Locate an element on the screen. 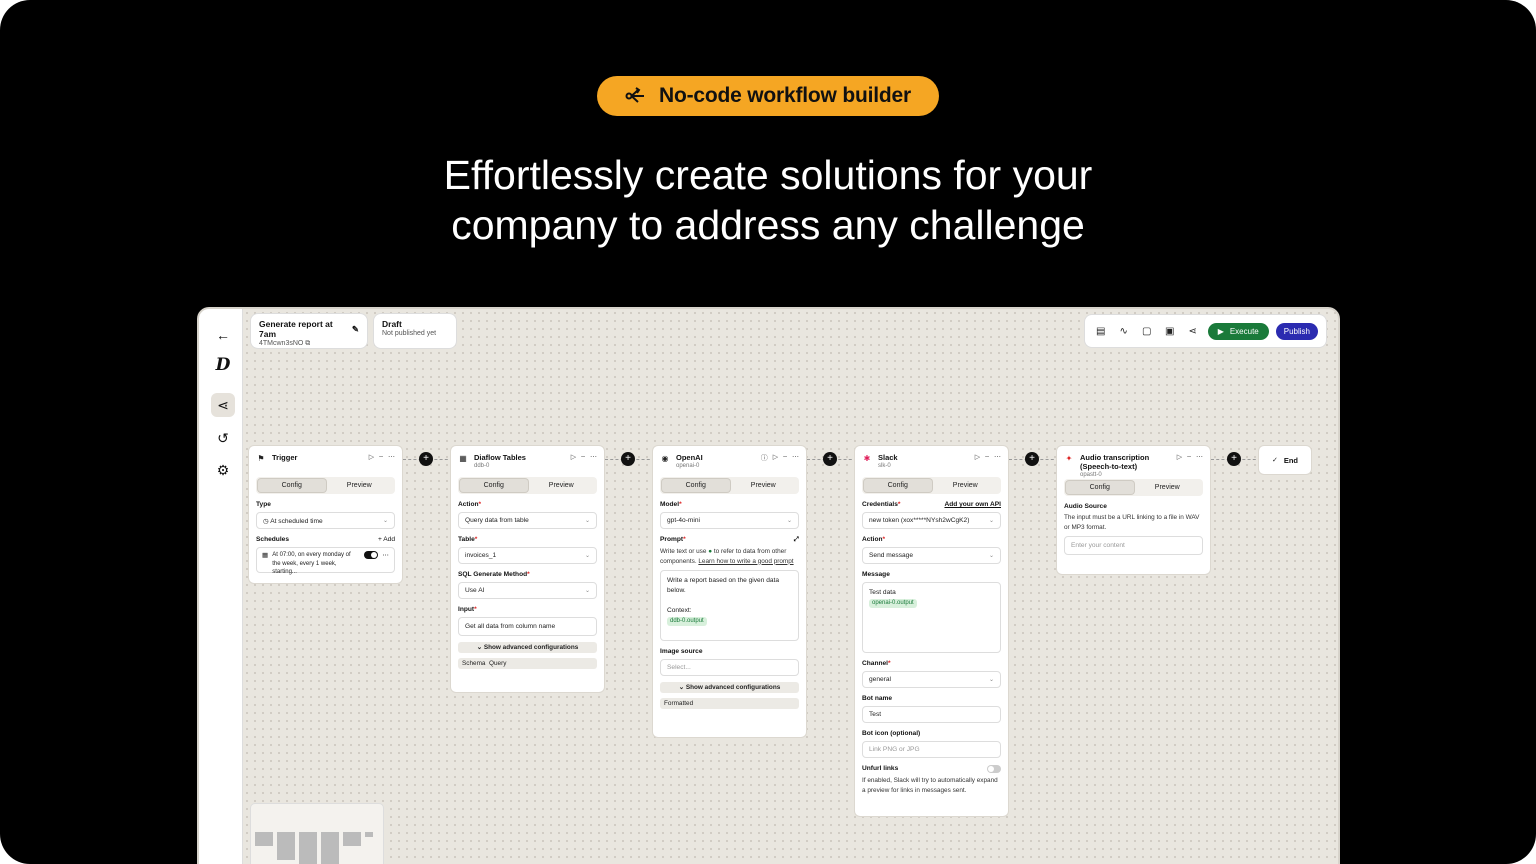 This screenshot has height=864, width=1536. channel-select: general ⌄ is located at coordinates (931, 679).